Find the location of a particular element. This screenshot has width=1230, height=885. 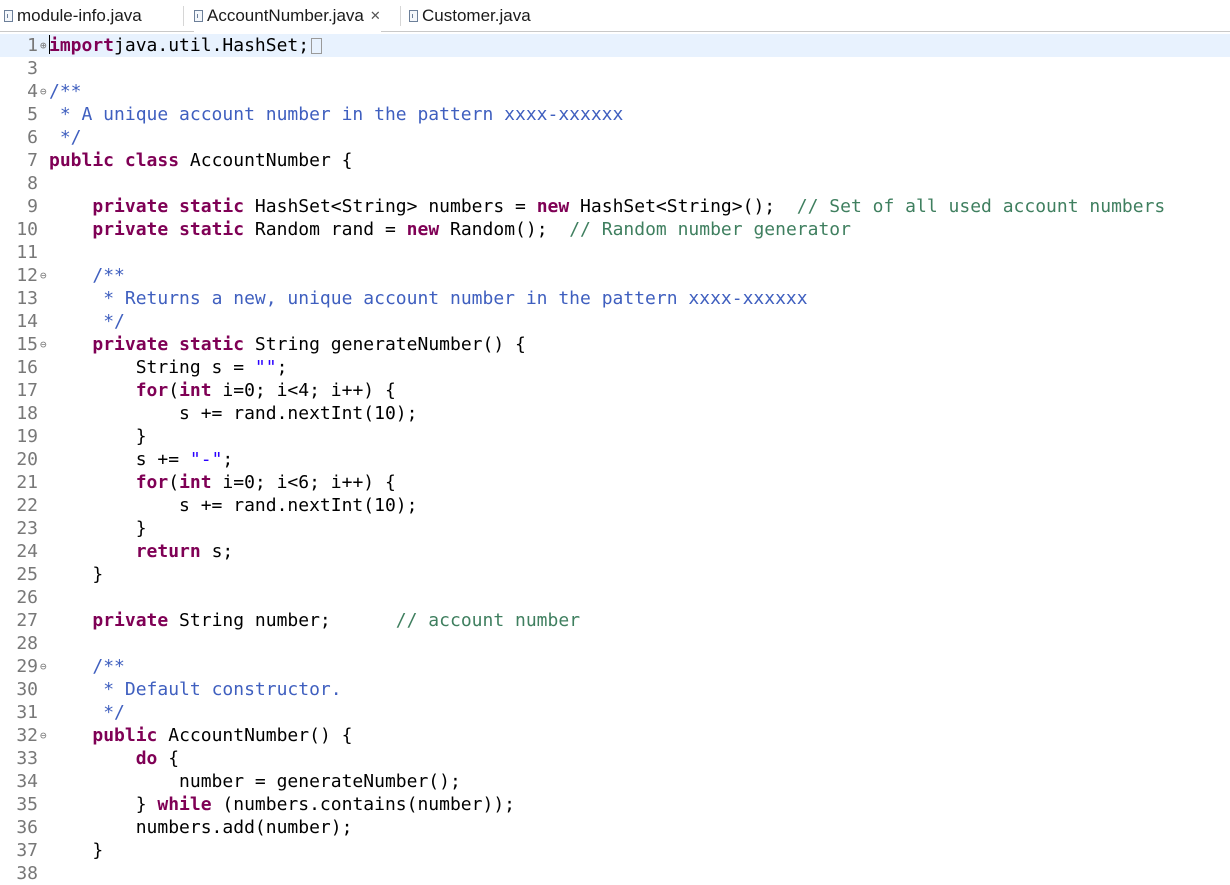

code-line: 16 String s = ""; is located at coordinates (615, 367).